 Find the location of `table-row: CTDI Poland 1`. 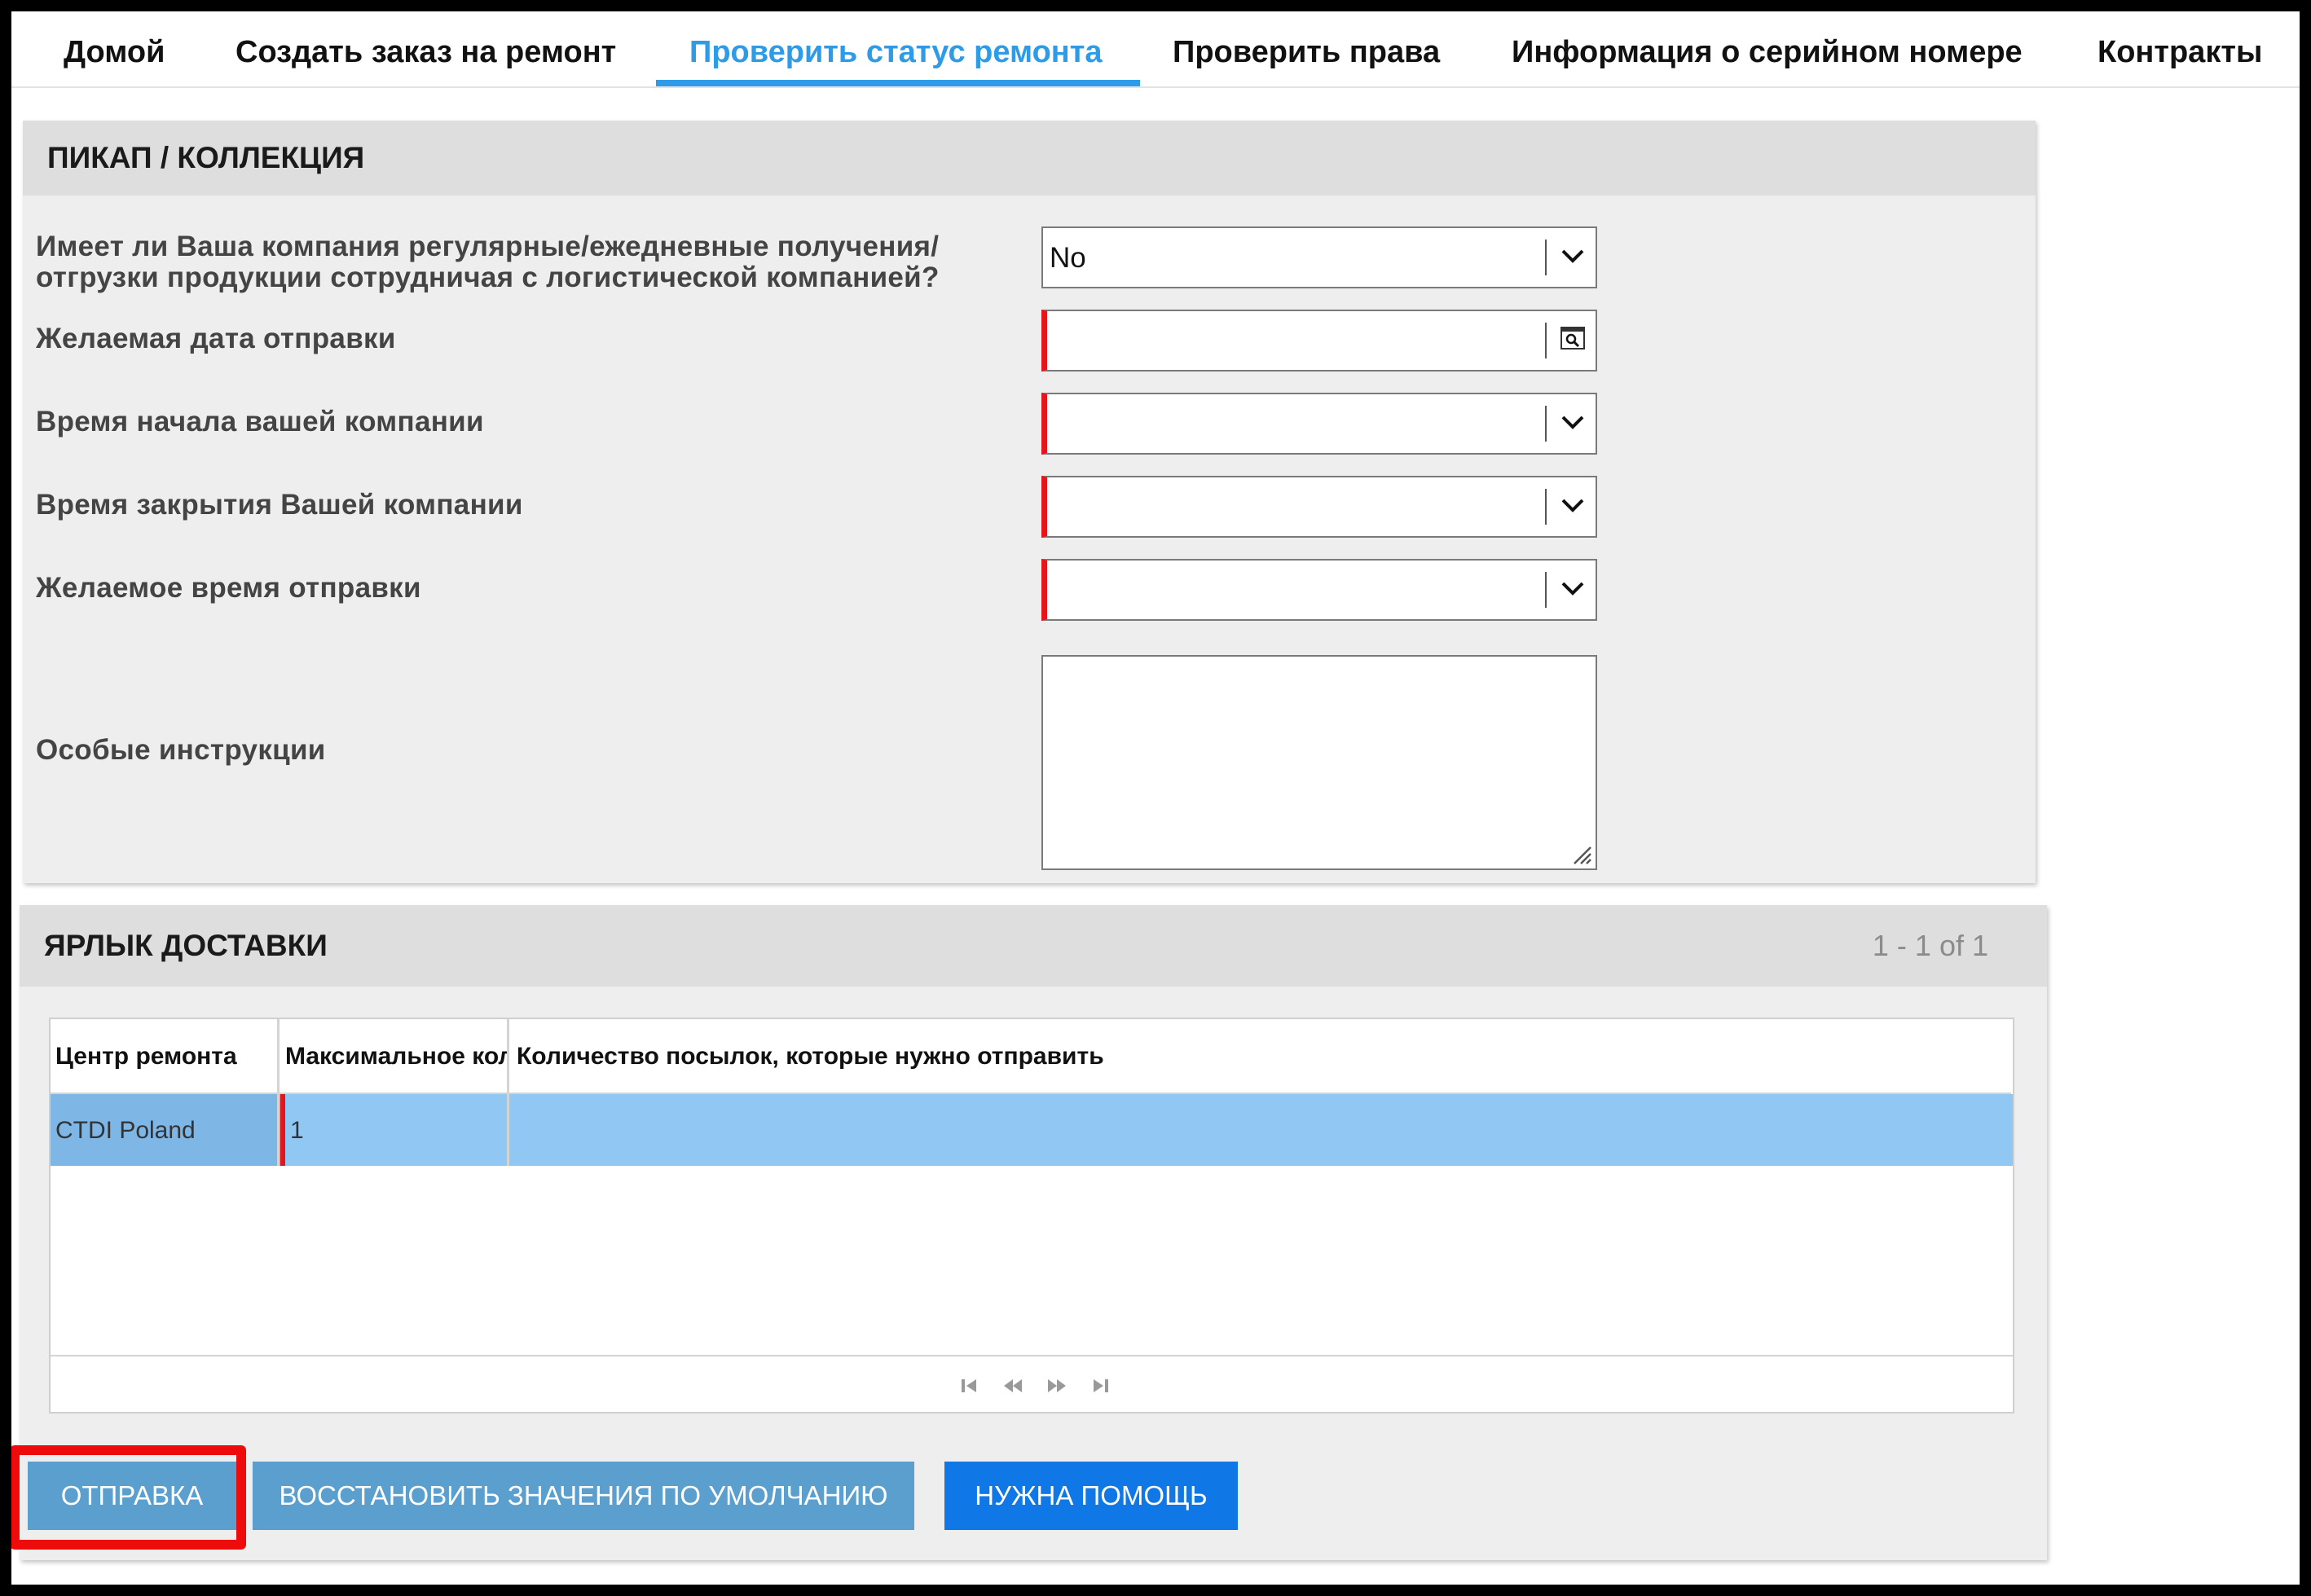

table-row: CTDI Poland 1 is located at coordinates (1032, 1130).